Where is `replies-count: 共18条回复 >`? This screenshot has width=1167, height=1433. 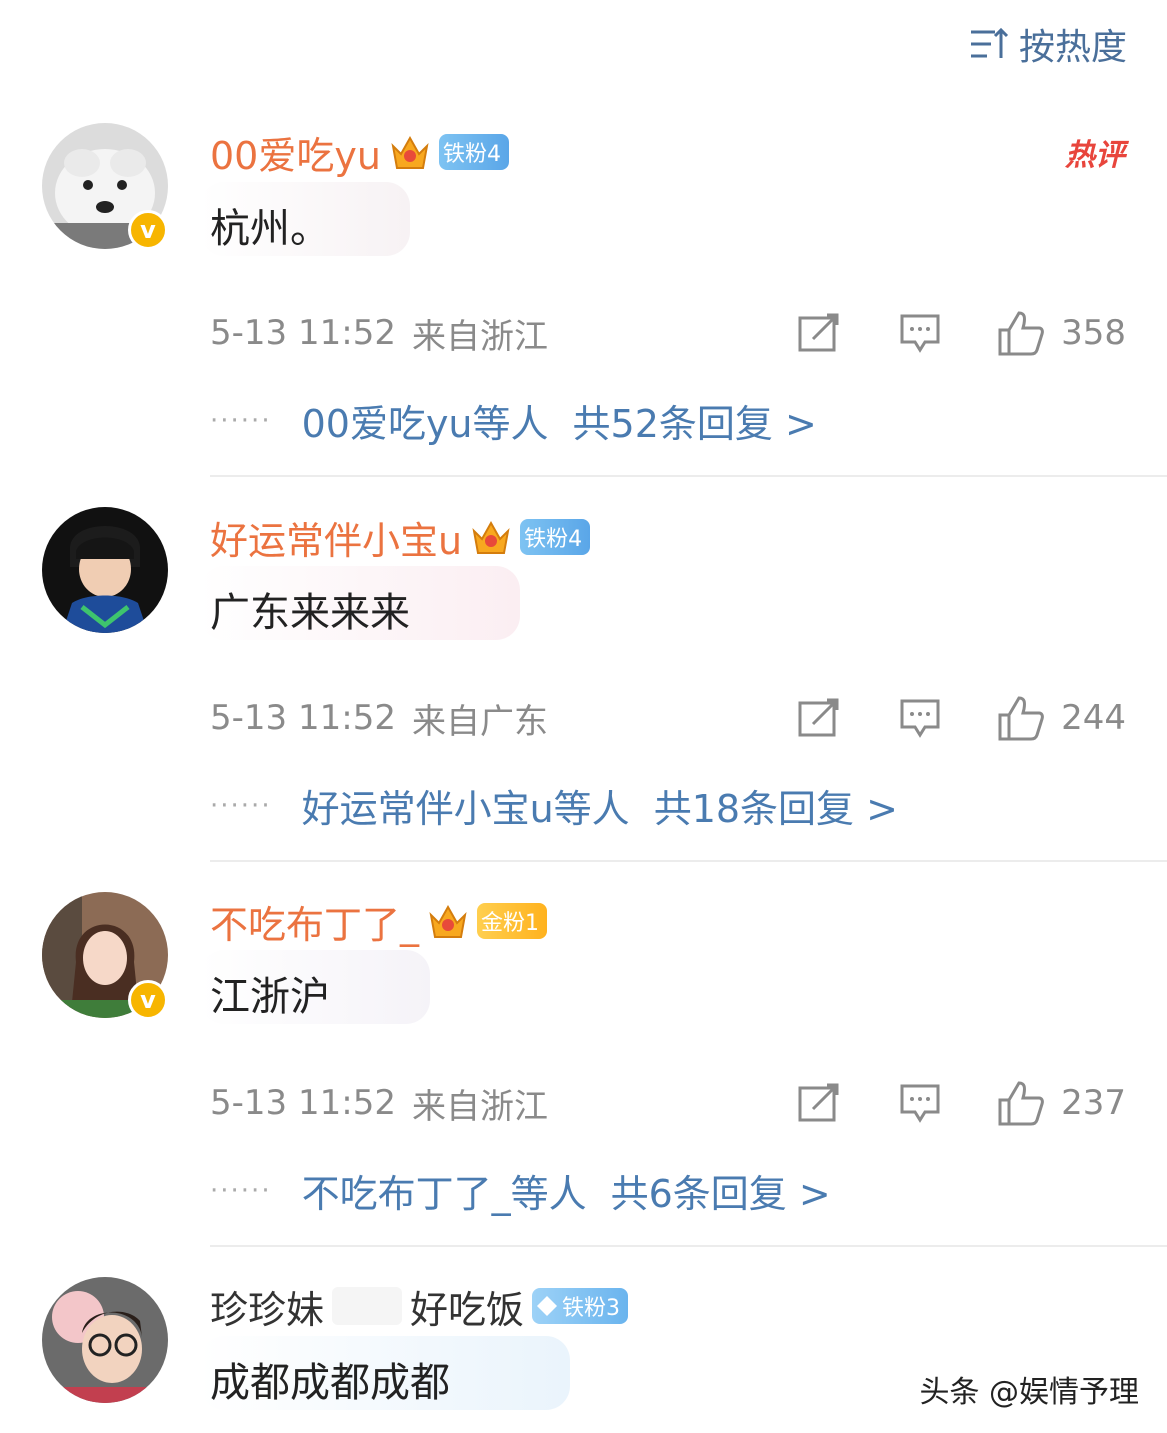
replies-count: 共18条回复 > is located at coordinates (775, 809).